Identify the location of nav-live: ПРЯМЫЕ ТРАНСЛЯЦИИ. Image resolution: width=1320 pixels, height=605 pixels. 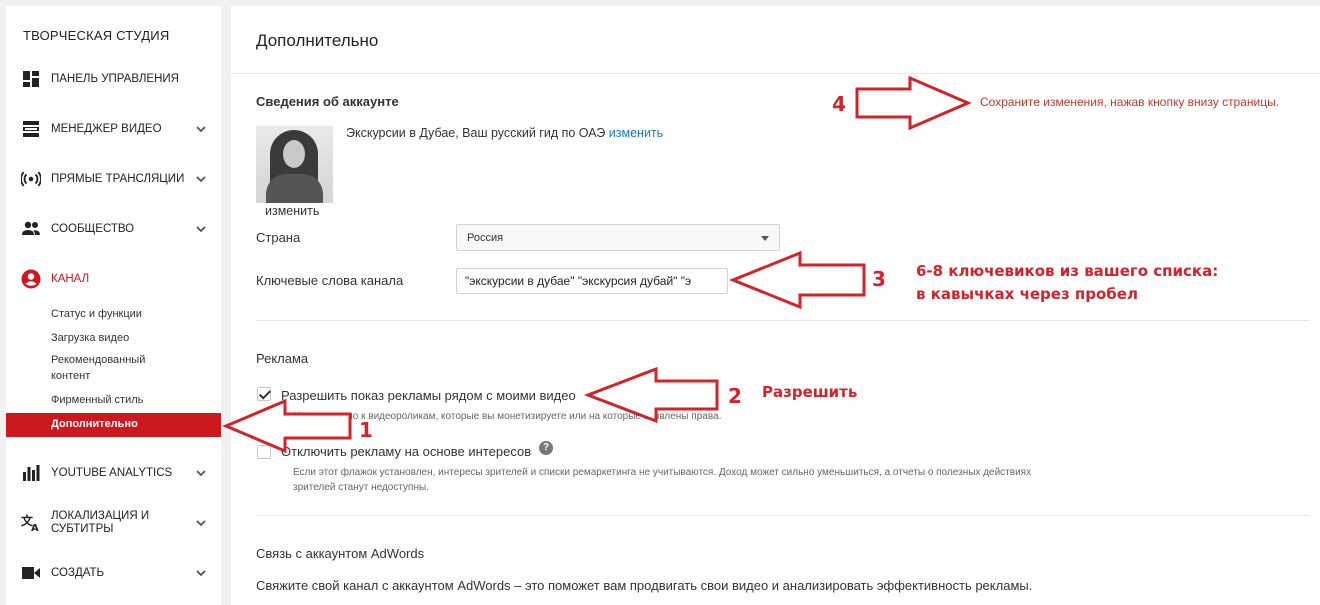
(113, 179).